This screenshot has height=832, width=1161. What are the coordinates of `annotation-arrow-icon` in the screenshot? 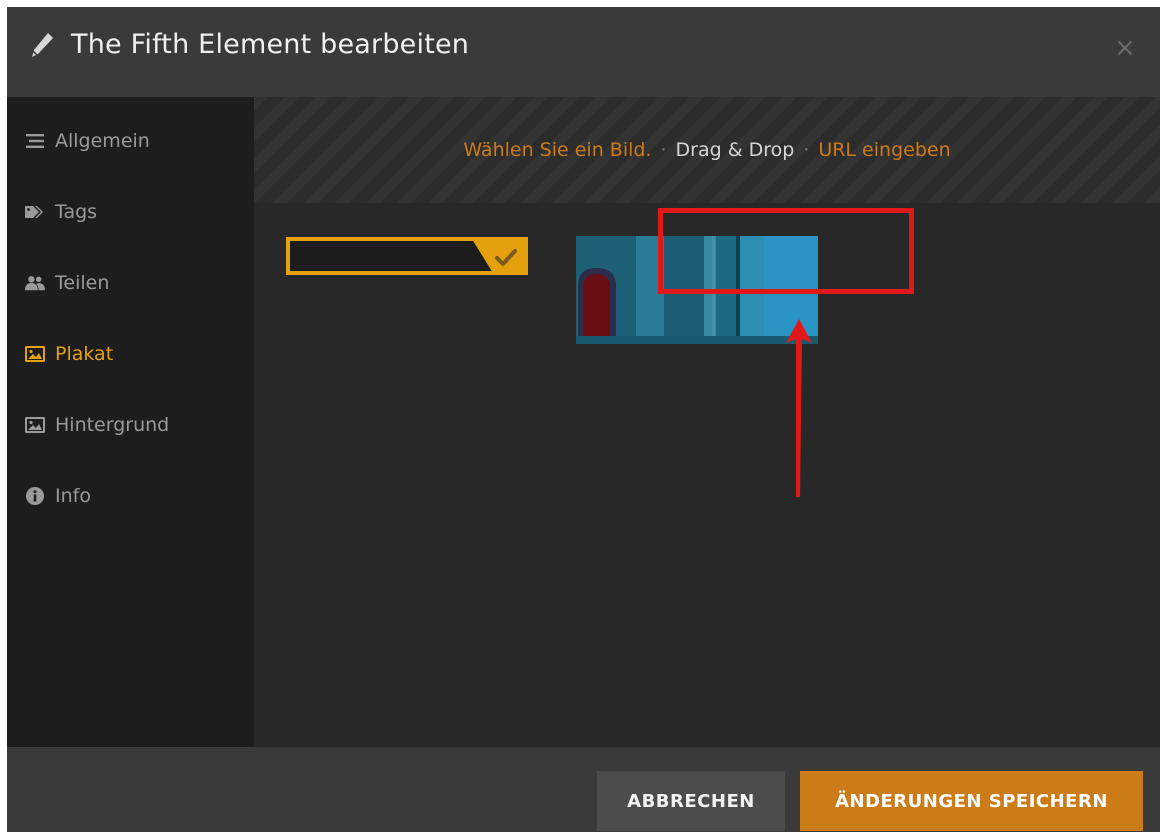 It's located at (799, 408).